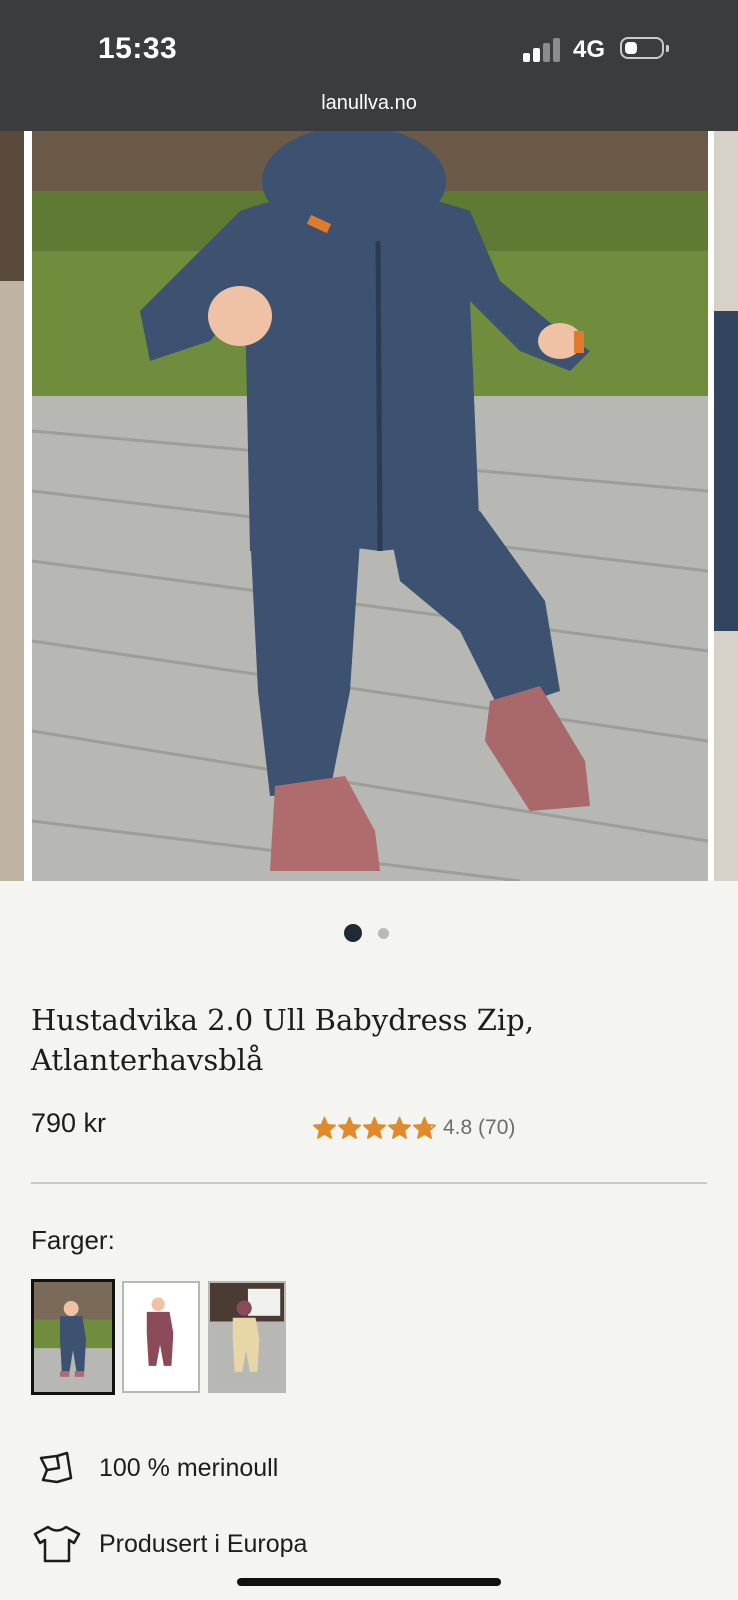 Image resolution: width=738 pixels, height=1600 pixels. What do you see at coordinates (203, 1543) in the screenshot?
I see `feature-text: Produsert i Europa` at bounding box center [203, 1543].